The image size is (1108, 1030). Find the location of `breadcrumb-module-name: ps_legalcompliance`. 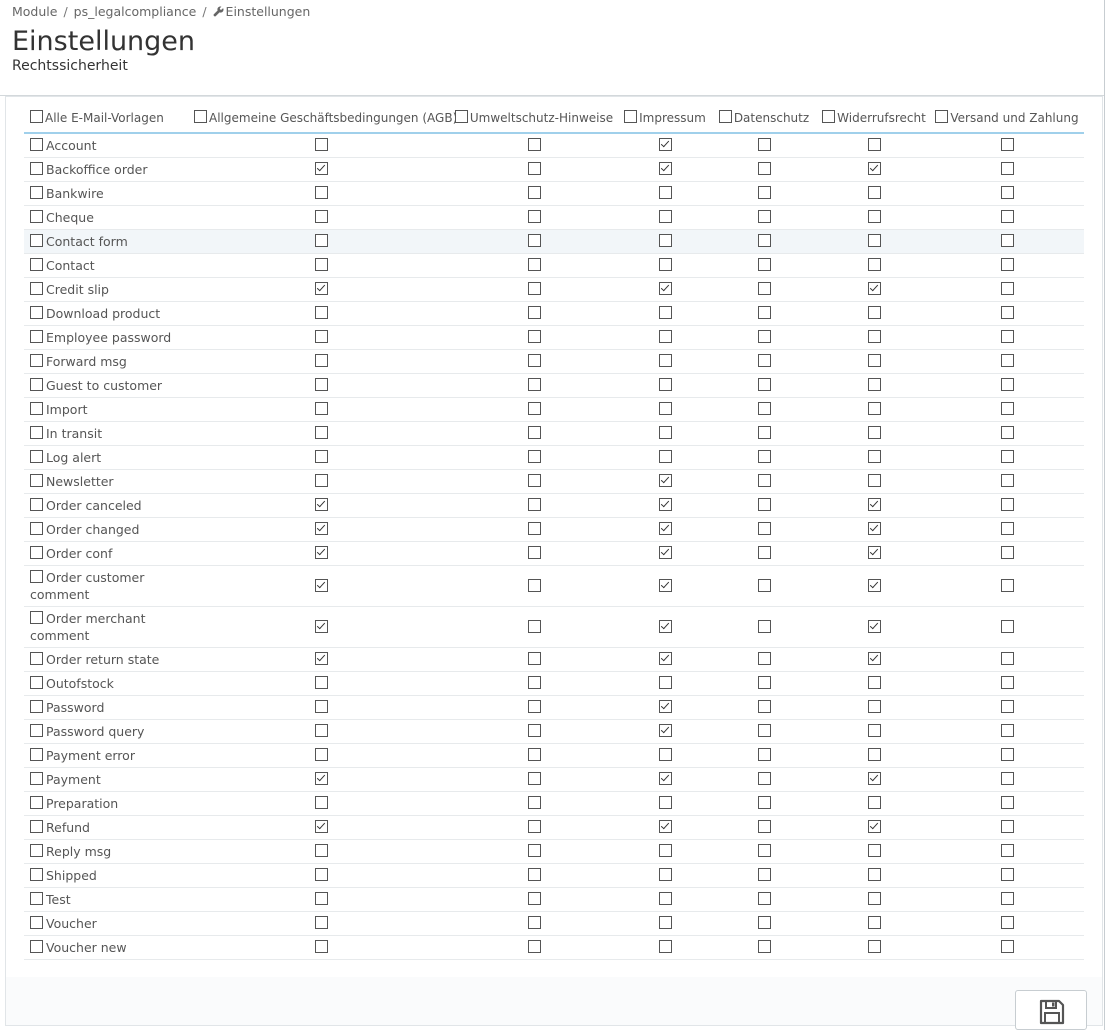

breadcrumb-module-name: ps_legalcompliance is located at coordinates (135, 11).